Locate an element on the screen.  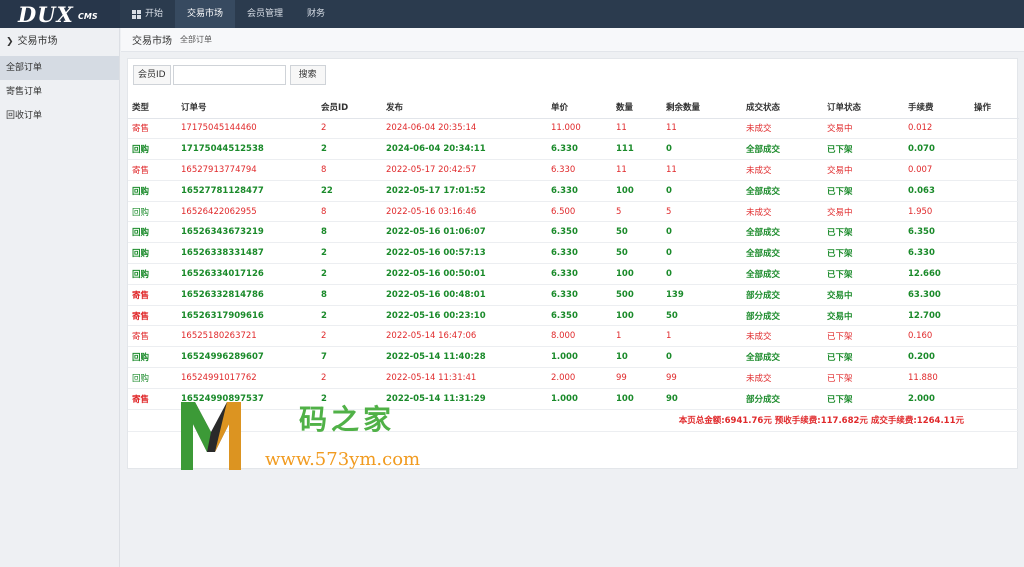
table-cell-remaining: 1 is located at coordinates (702, 336).